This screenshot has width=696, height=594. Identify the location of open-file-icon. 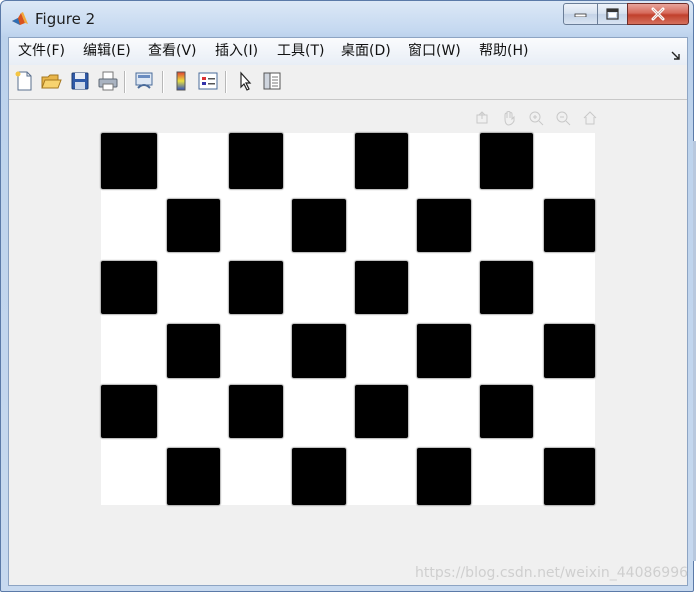
(51, 81).